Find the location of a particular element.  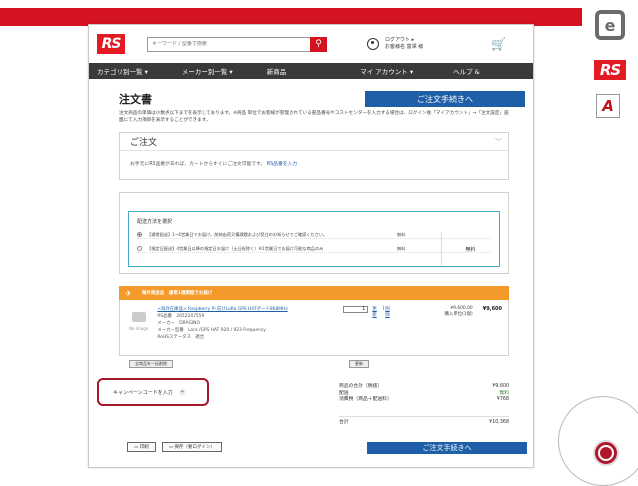

item-rohs: RoHSステータス 適合 is located at coordinates (181, 337).